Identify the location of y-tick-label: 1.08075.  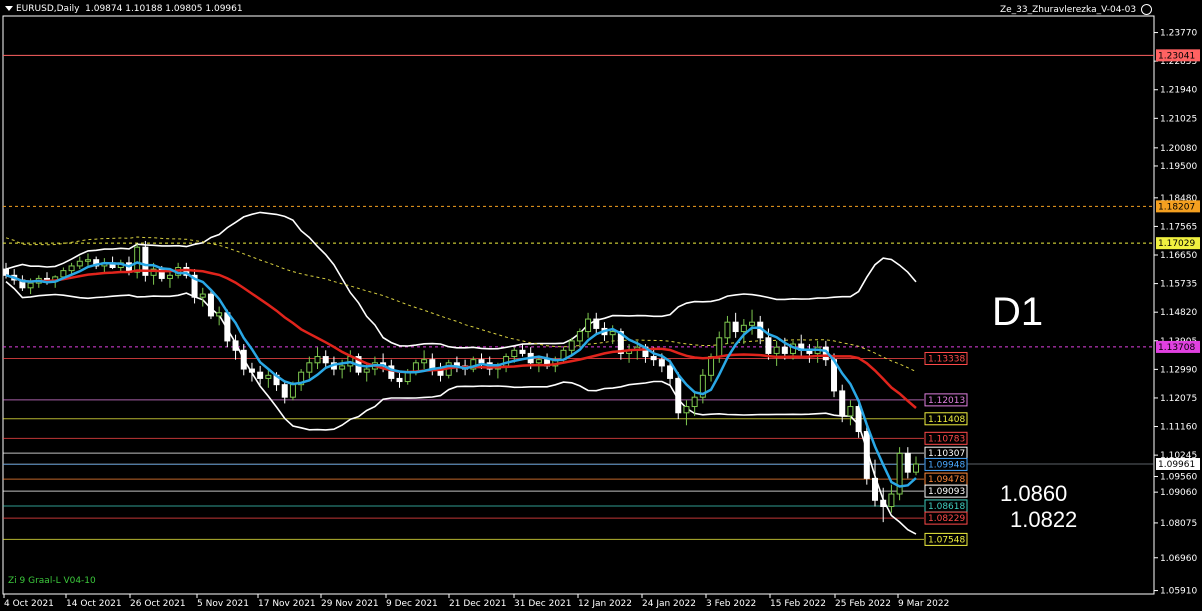
(1178, 524).